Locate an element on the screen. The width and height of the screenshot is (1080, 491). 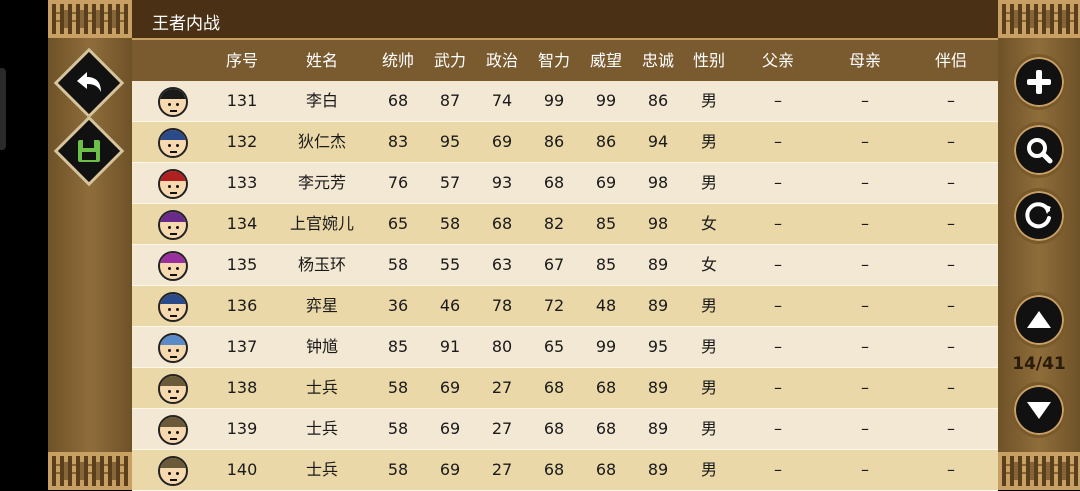
table-row: 131 李白 68 87 74 99 99 86 男 – – – is located at coordinates (565, 101).